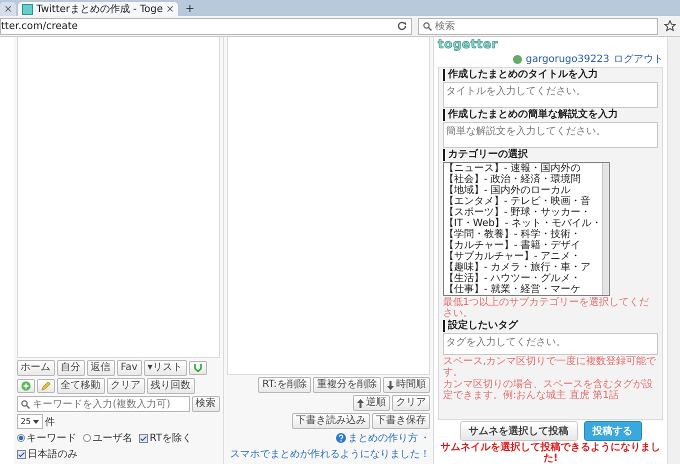 This screenshot has height=464, width=680. I want to click on pencil-icon, so click(45, 386).